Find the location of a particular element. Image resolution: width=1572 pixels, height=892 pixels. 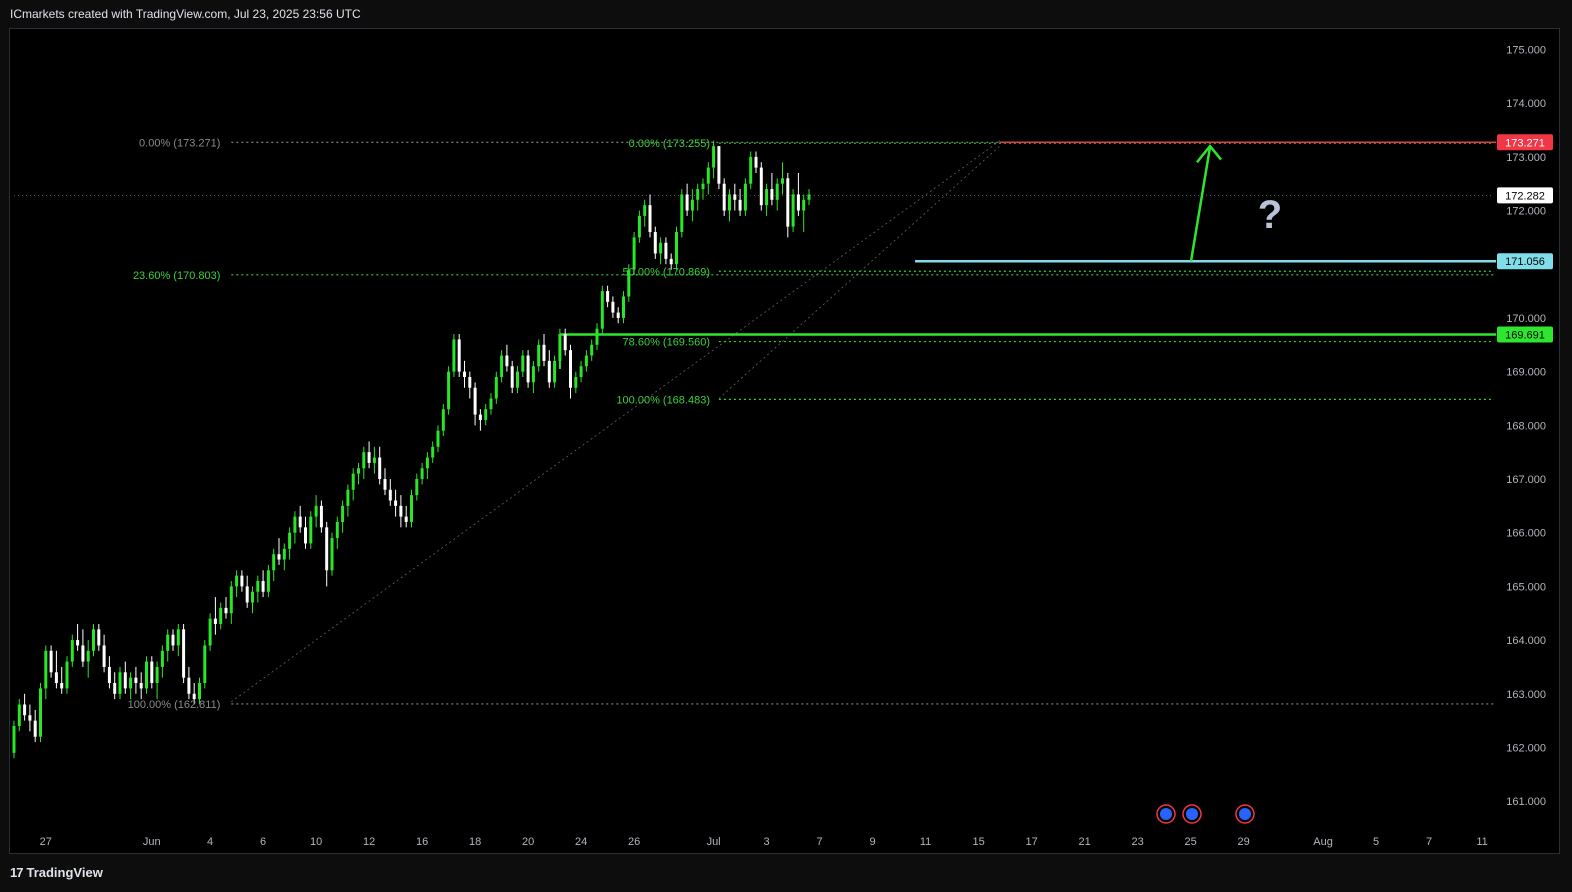

x-tick-label: 15 is located at coordinates (978, 842).